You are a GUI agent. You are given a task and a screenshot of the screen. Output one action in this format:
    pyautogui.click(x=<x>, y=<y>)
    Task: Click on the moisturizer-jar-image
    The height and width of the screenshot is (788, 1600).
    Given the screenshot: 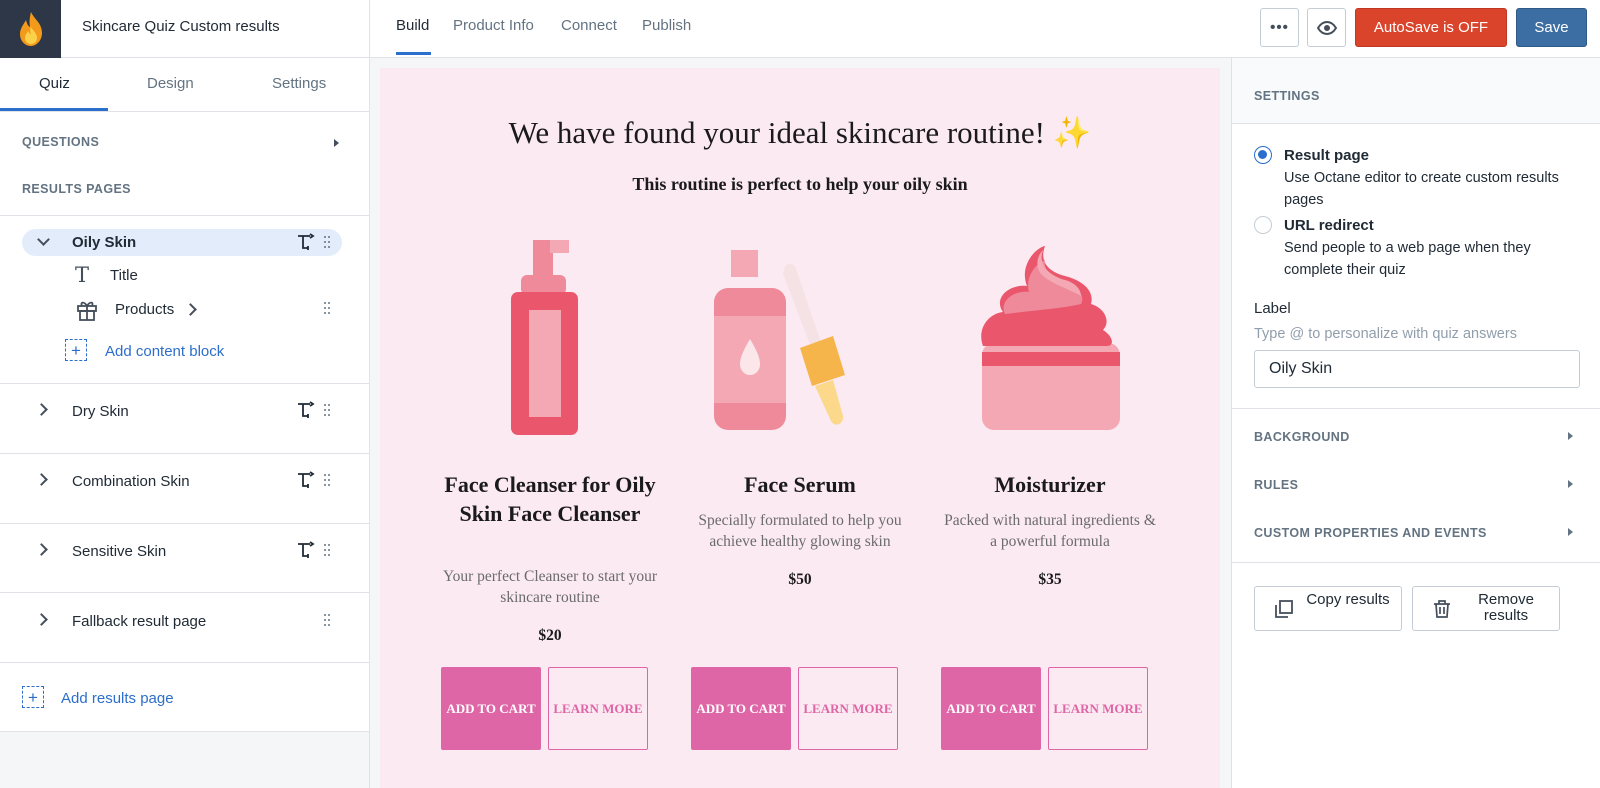 What is the action you would take?
    pyautogui.click(x=1050, y=338)
    